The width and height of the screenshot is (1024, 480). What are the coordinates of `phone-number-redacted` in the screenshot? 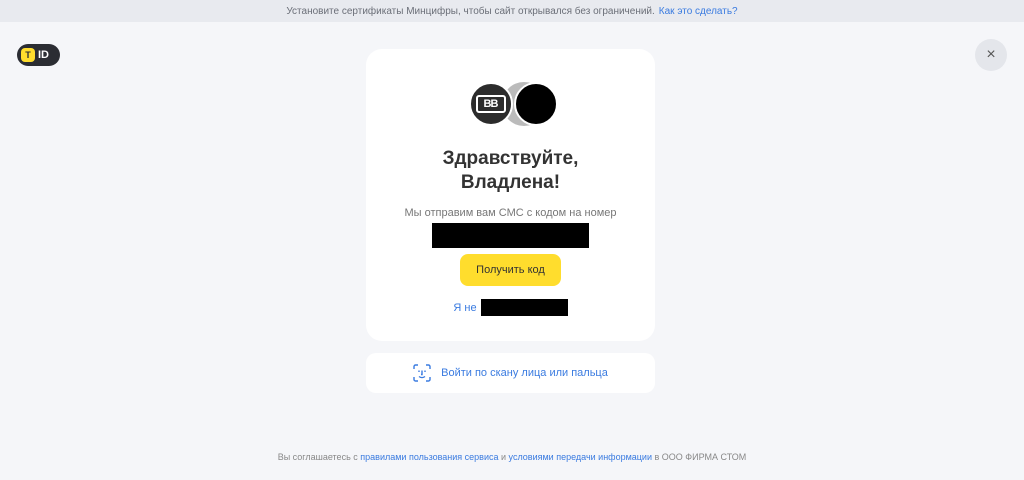 It's located at (510, 235).